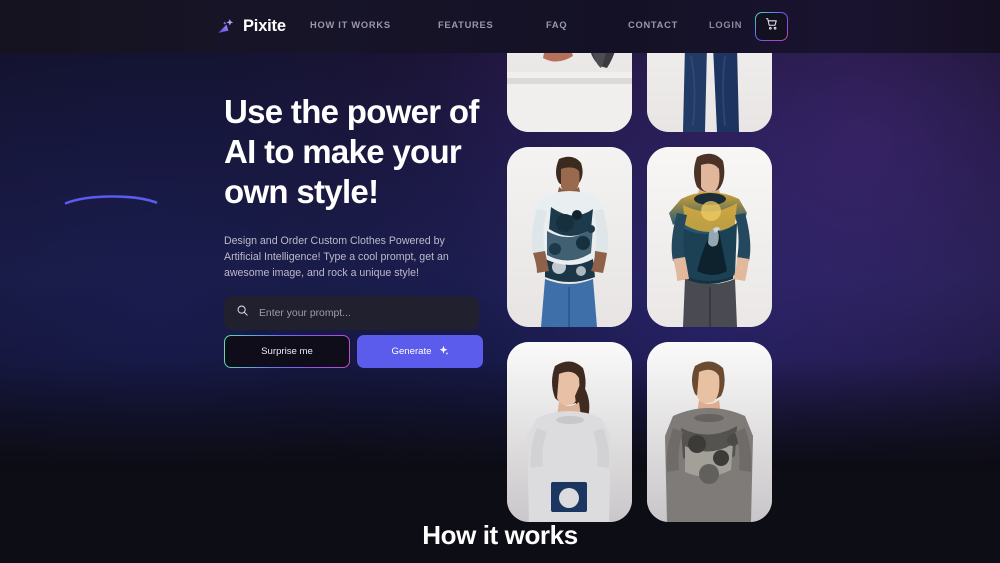  What do you see at coordinates (530, 26) in the screenshot?
I see `main-navigation: HOW IT WORKS FEATURES FAQ CONTACT LOGIN` at bounding box center [530, 26].